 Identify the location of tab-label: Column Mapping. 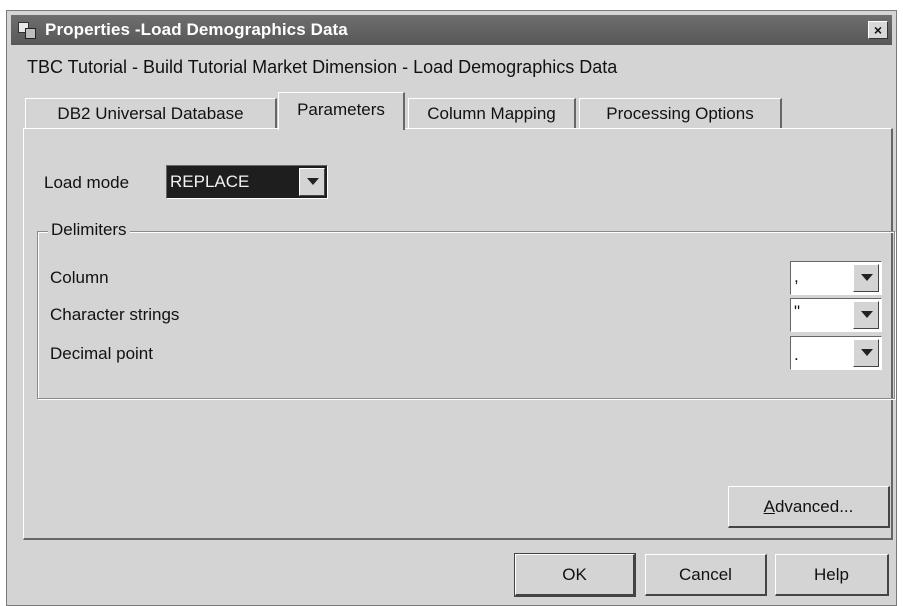
(491, 113).